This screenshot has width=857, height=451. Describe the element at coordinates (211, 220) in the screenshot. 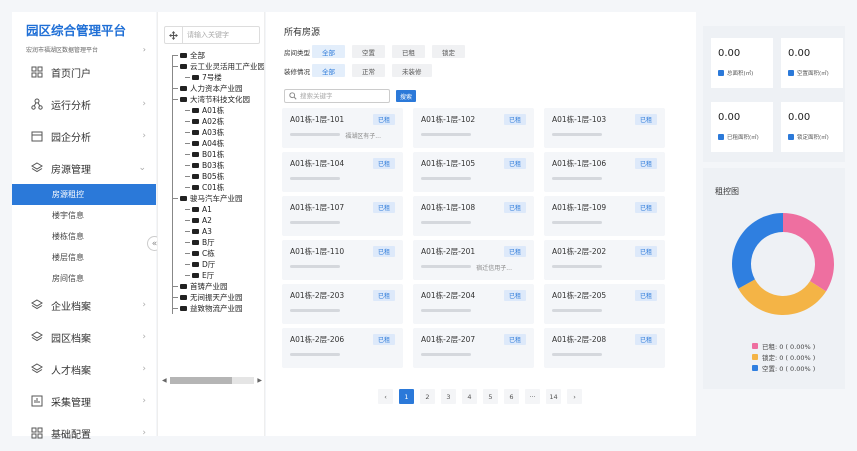

I see `tree-node: A2` at that location.